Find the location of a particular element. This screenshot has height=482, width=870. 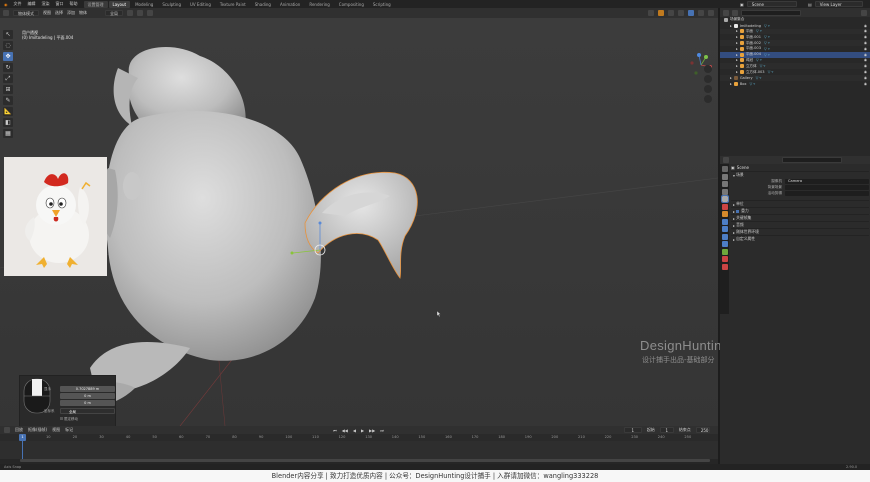

tab-modeling: Modeling is located at coordinates (144, 4).